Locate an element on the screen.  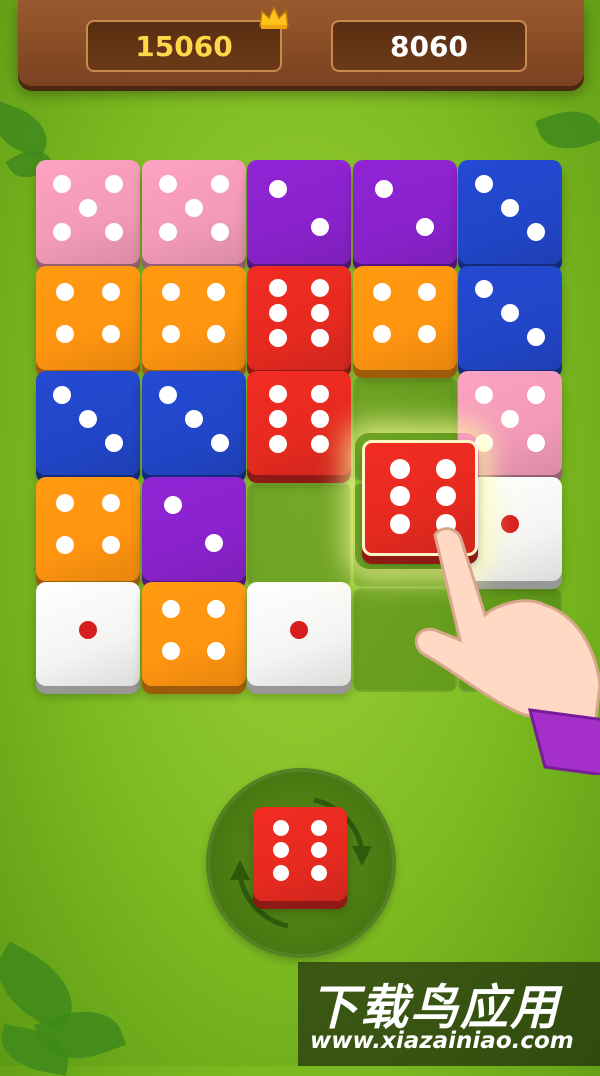
watermark-url: www.xiazainiao.com is located at coordinates (442, 1041).